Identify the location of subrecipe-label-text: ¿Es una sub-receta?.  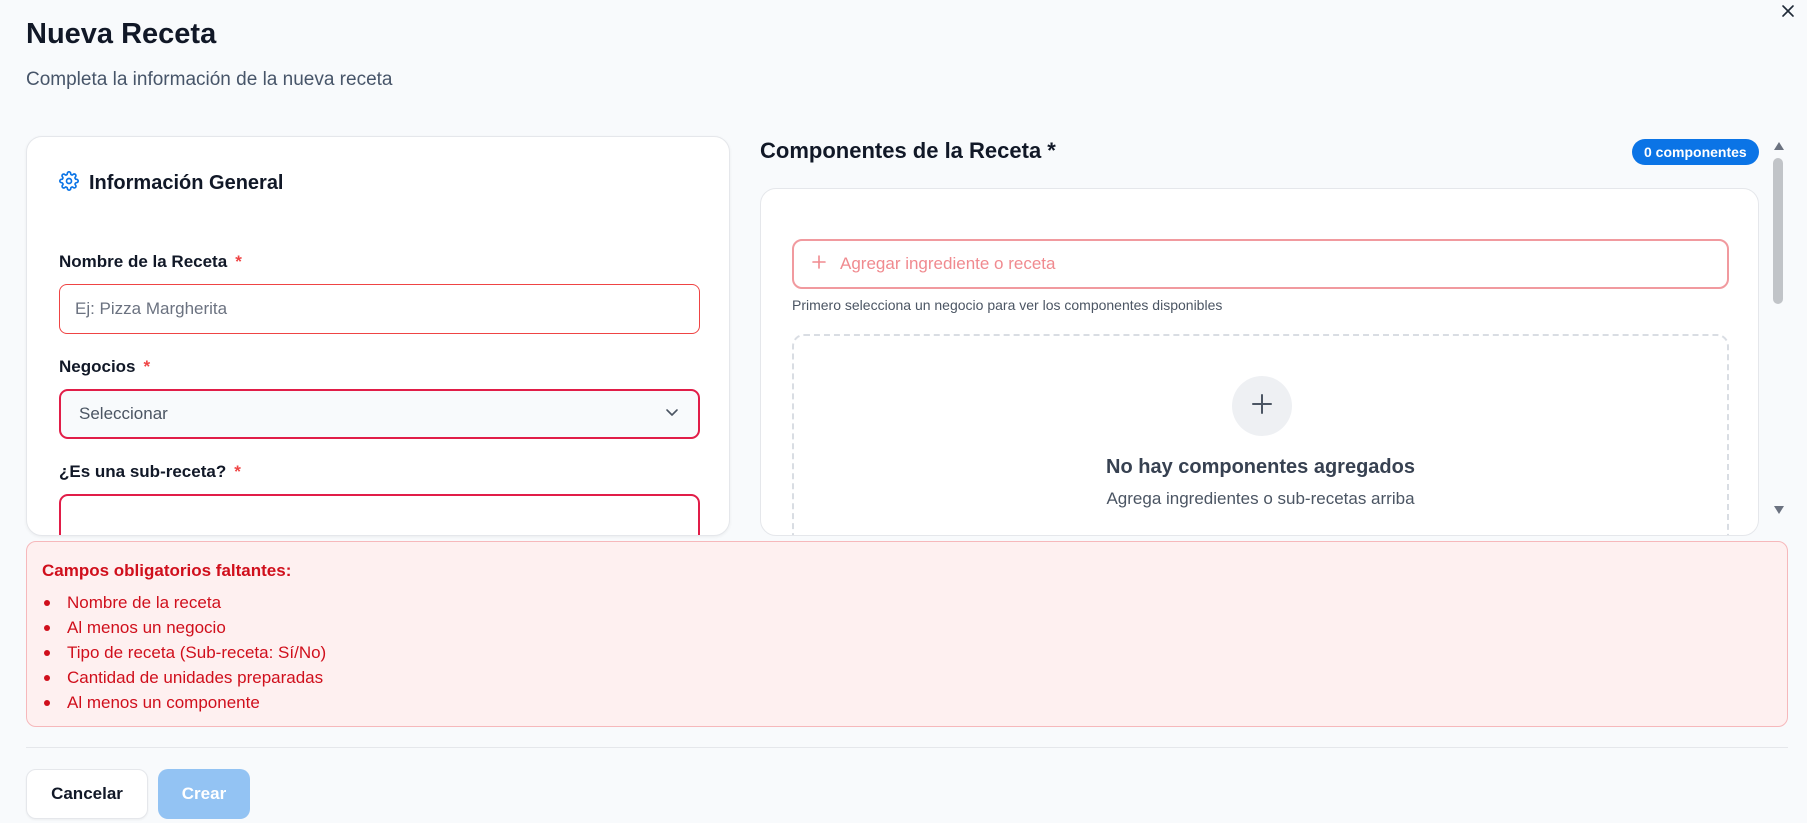
(143, 471).